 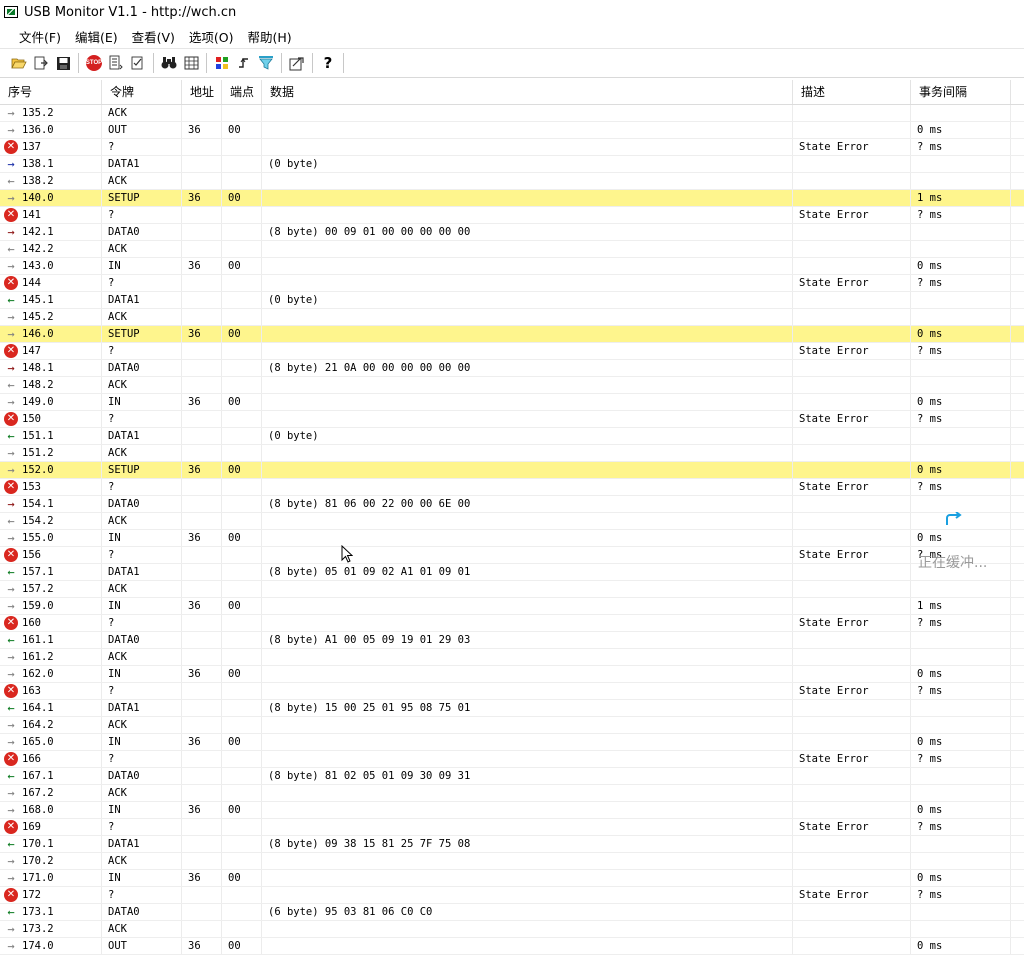 I want to click on table-row: ✕ 166? State Error? ms, so click(x=512, y=759).